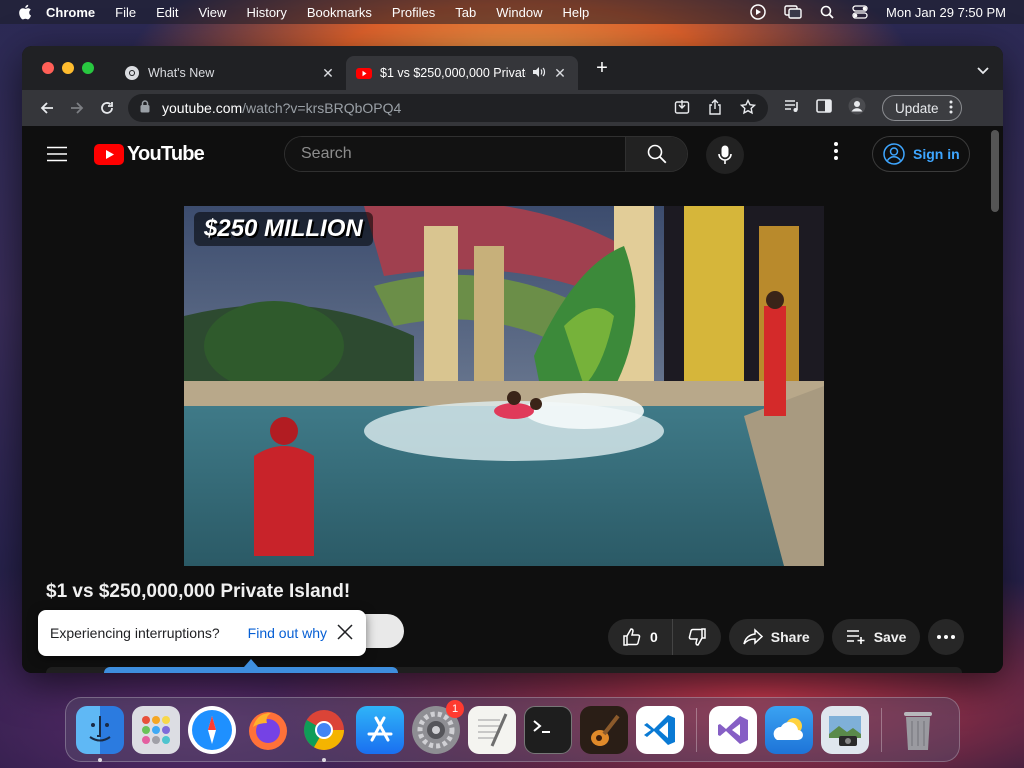  I want to click on spotlight-search-icon, so click(827, 12).